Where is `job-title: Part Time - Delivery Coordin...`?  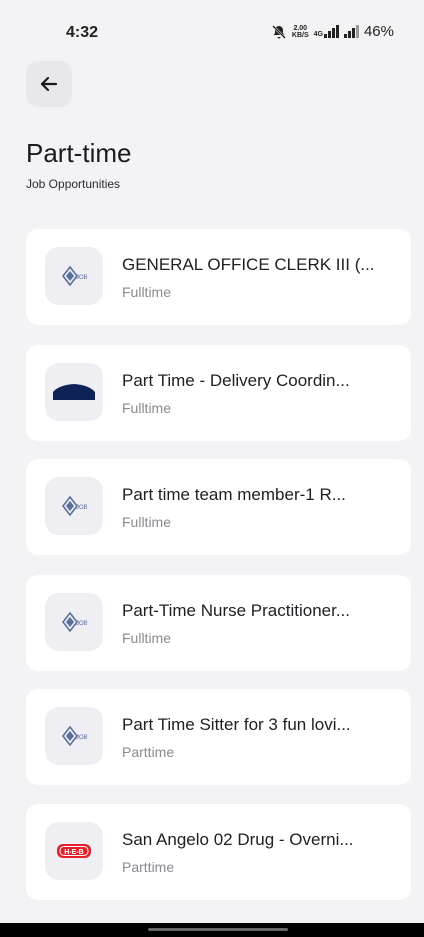
job-title: Part Time - Delivery Coordin... is located at coordinates (236, 380).